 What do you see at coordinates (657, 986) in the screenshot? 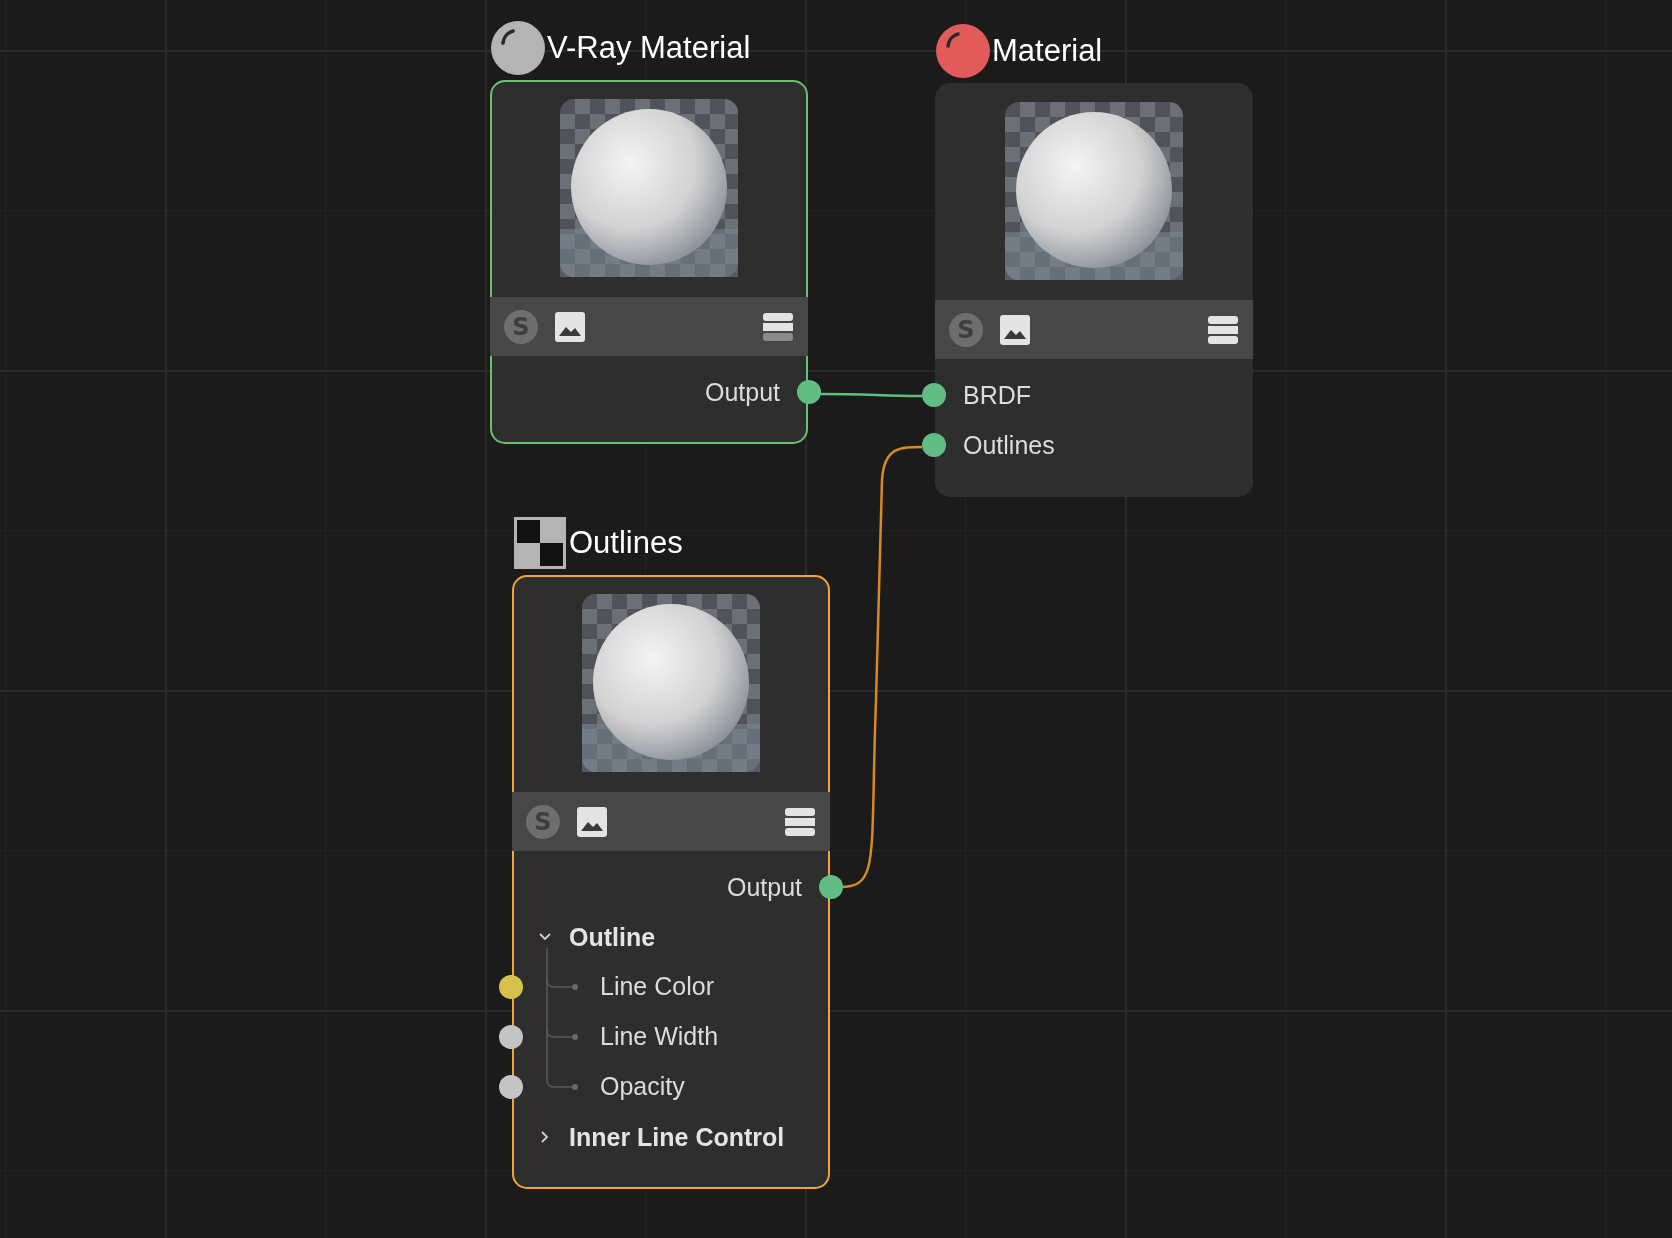
I see `param-label: Line Color` at bounding box center [657, 986].